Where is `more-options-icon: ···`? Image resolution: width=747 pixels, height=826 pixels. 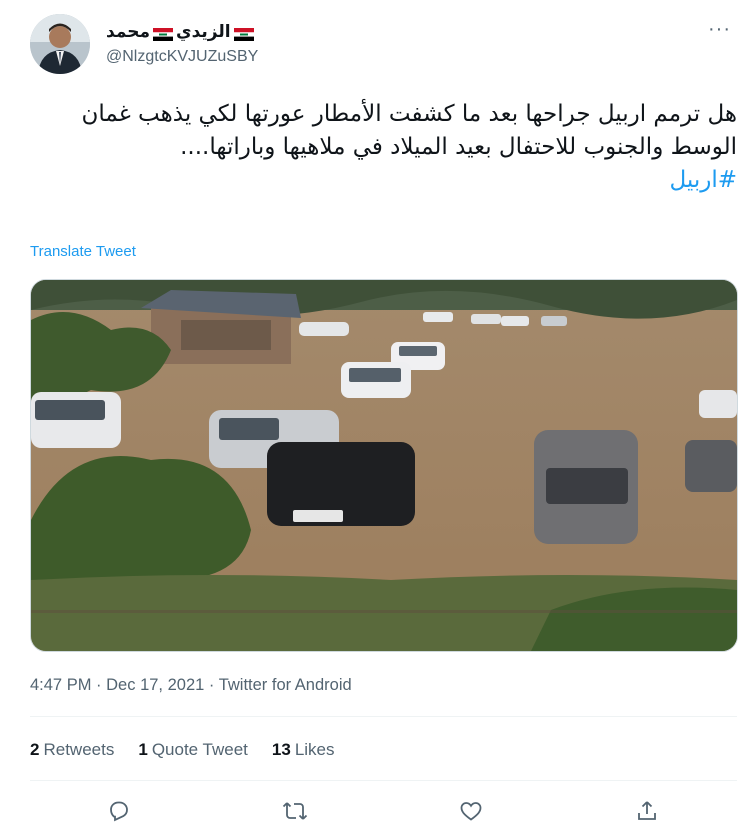 more-options-icon: ··· is located at coordinates (719, 29).